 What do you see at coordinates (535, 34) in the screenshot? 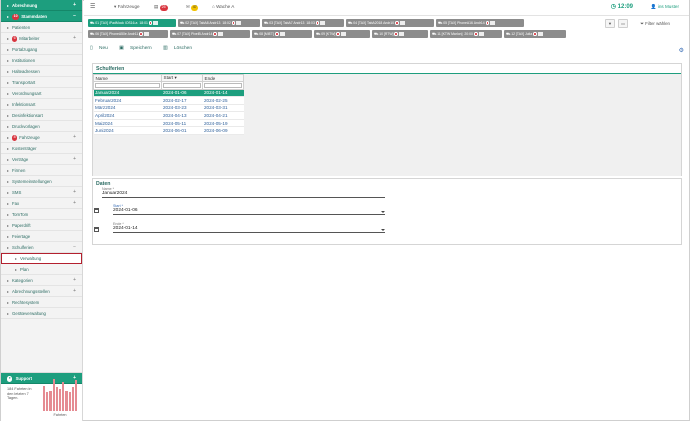
I see `vehicle-chip: ⛟ 12 [TAX] Julia` at bounding box center [535, 34].